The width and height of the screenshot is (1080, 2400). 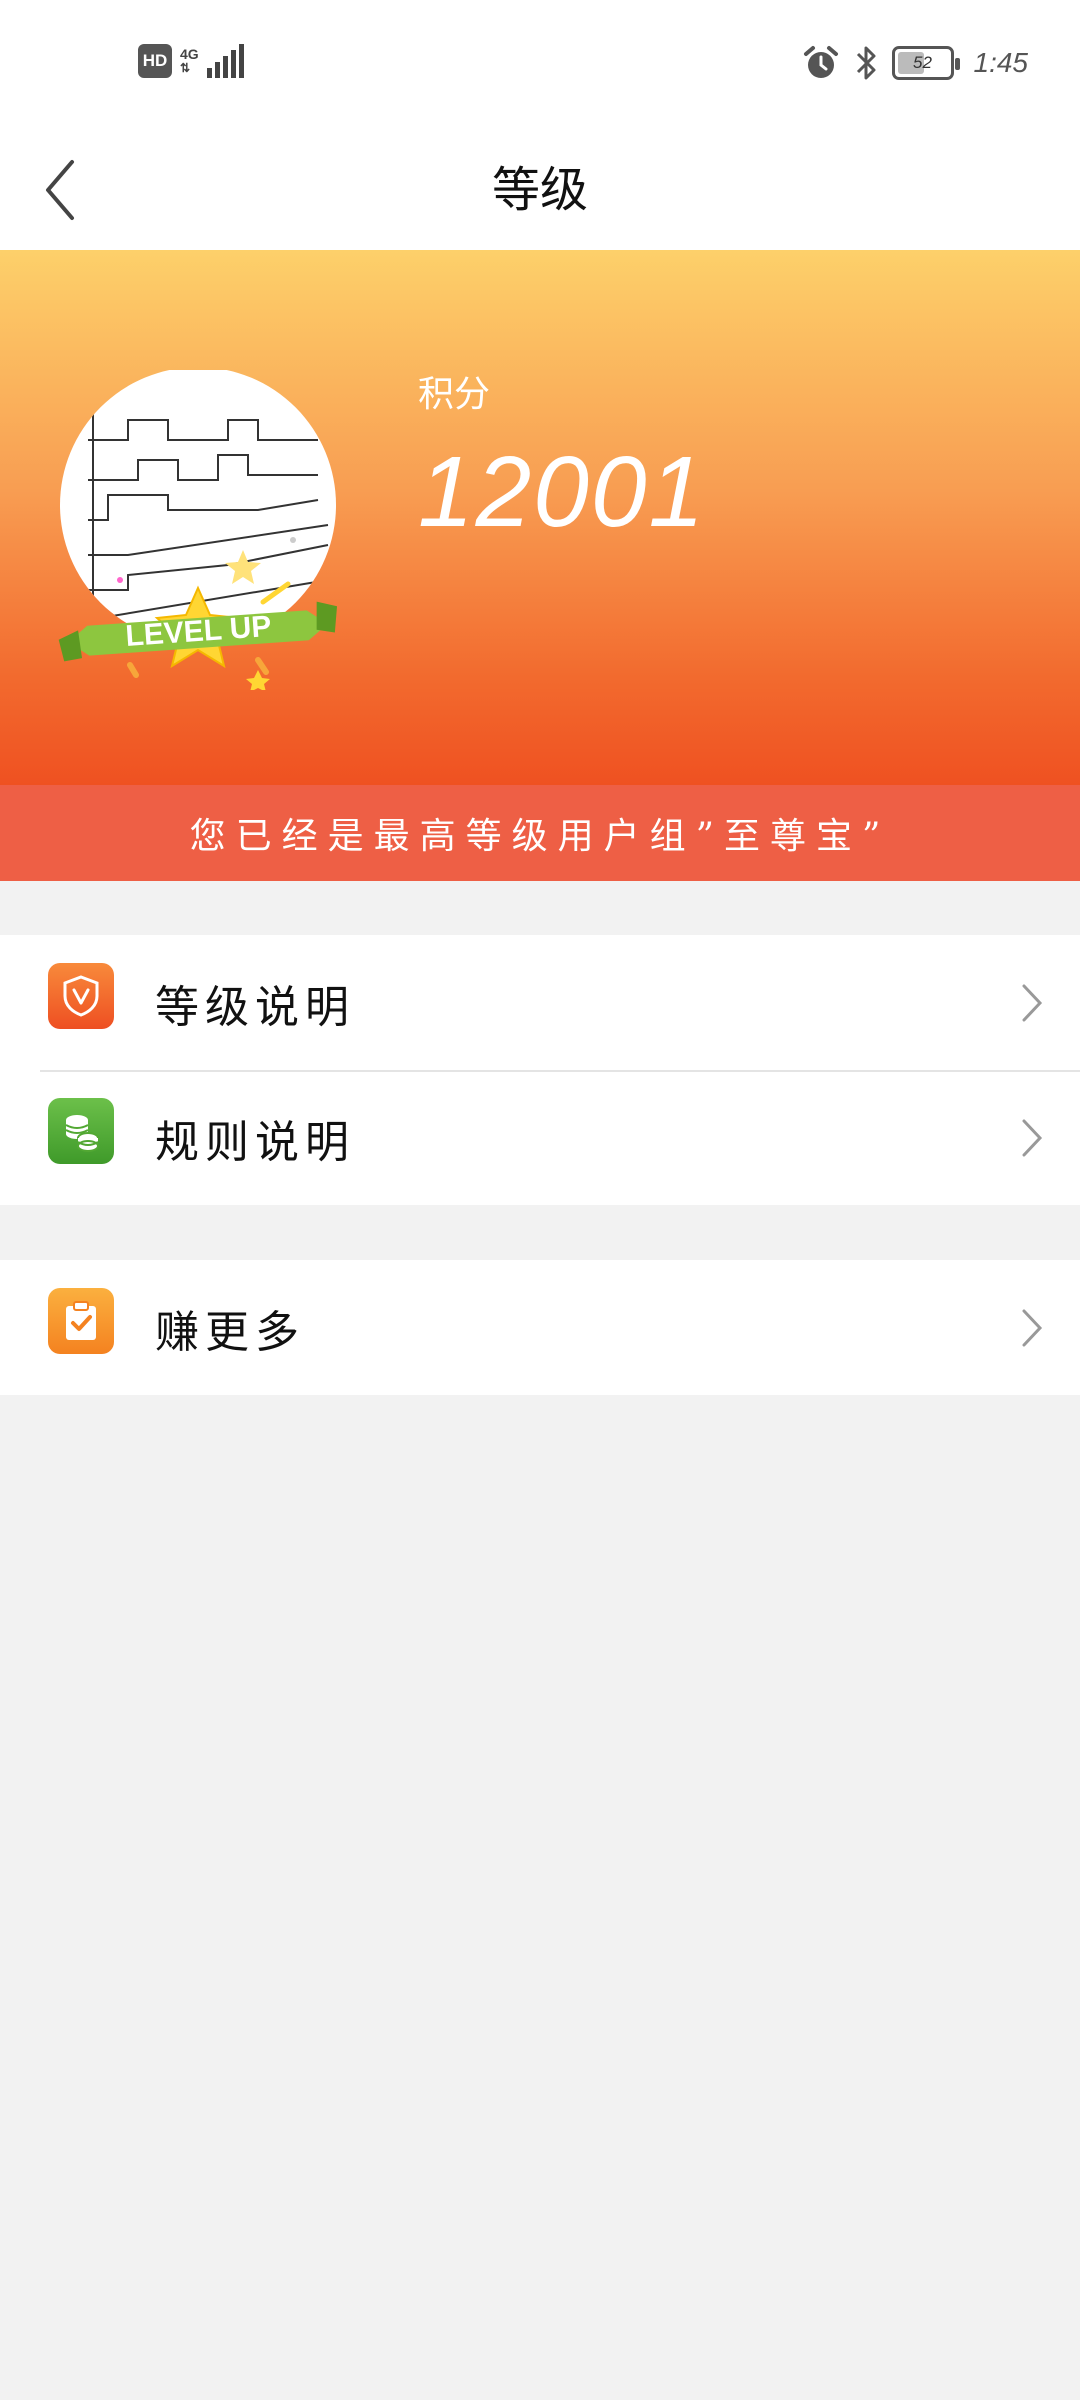 What do you see at coordinates (189, 54) in the screenshot?
I see `network-label: 4G` at bounding box center [189, 54].